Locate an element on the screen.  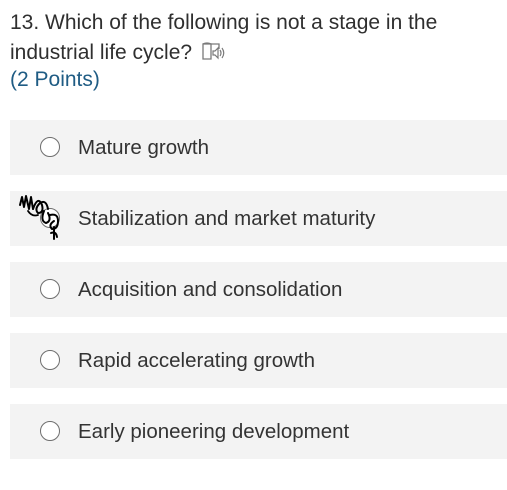
immersive-reader-icon is located at coordinates (214, 51).